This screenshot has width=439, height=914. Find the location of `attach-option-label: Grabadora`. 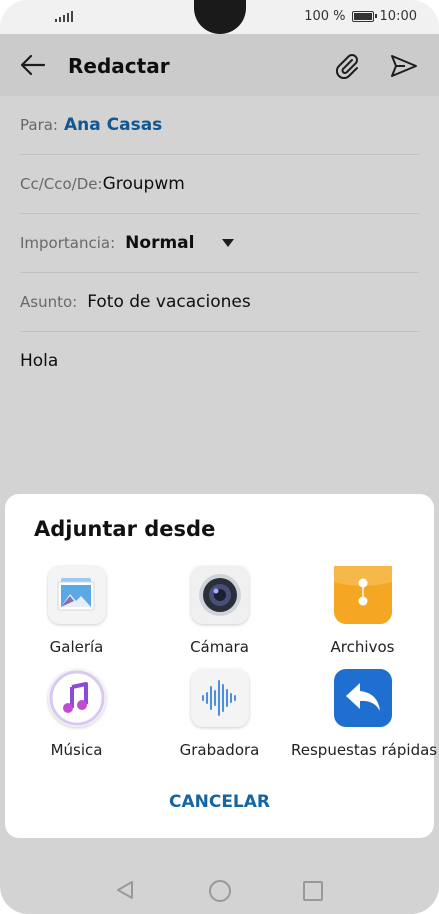

attach-option-label: Grabadora is located at coordinates (219, 750).